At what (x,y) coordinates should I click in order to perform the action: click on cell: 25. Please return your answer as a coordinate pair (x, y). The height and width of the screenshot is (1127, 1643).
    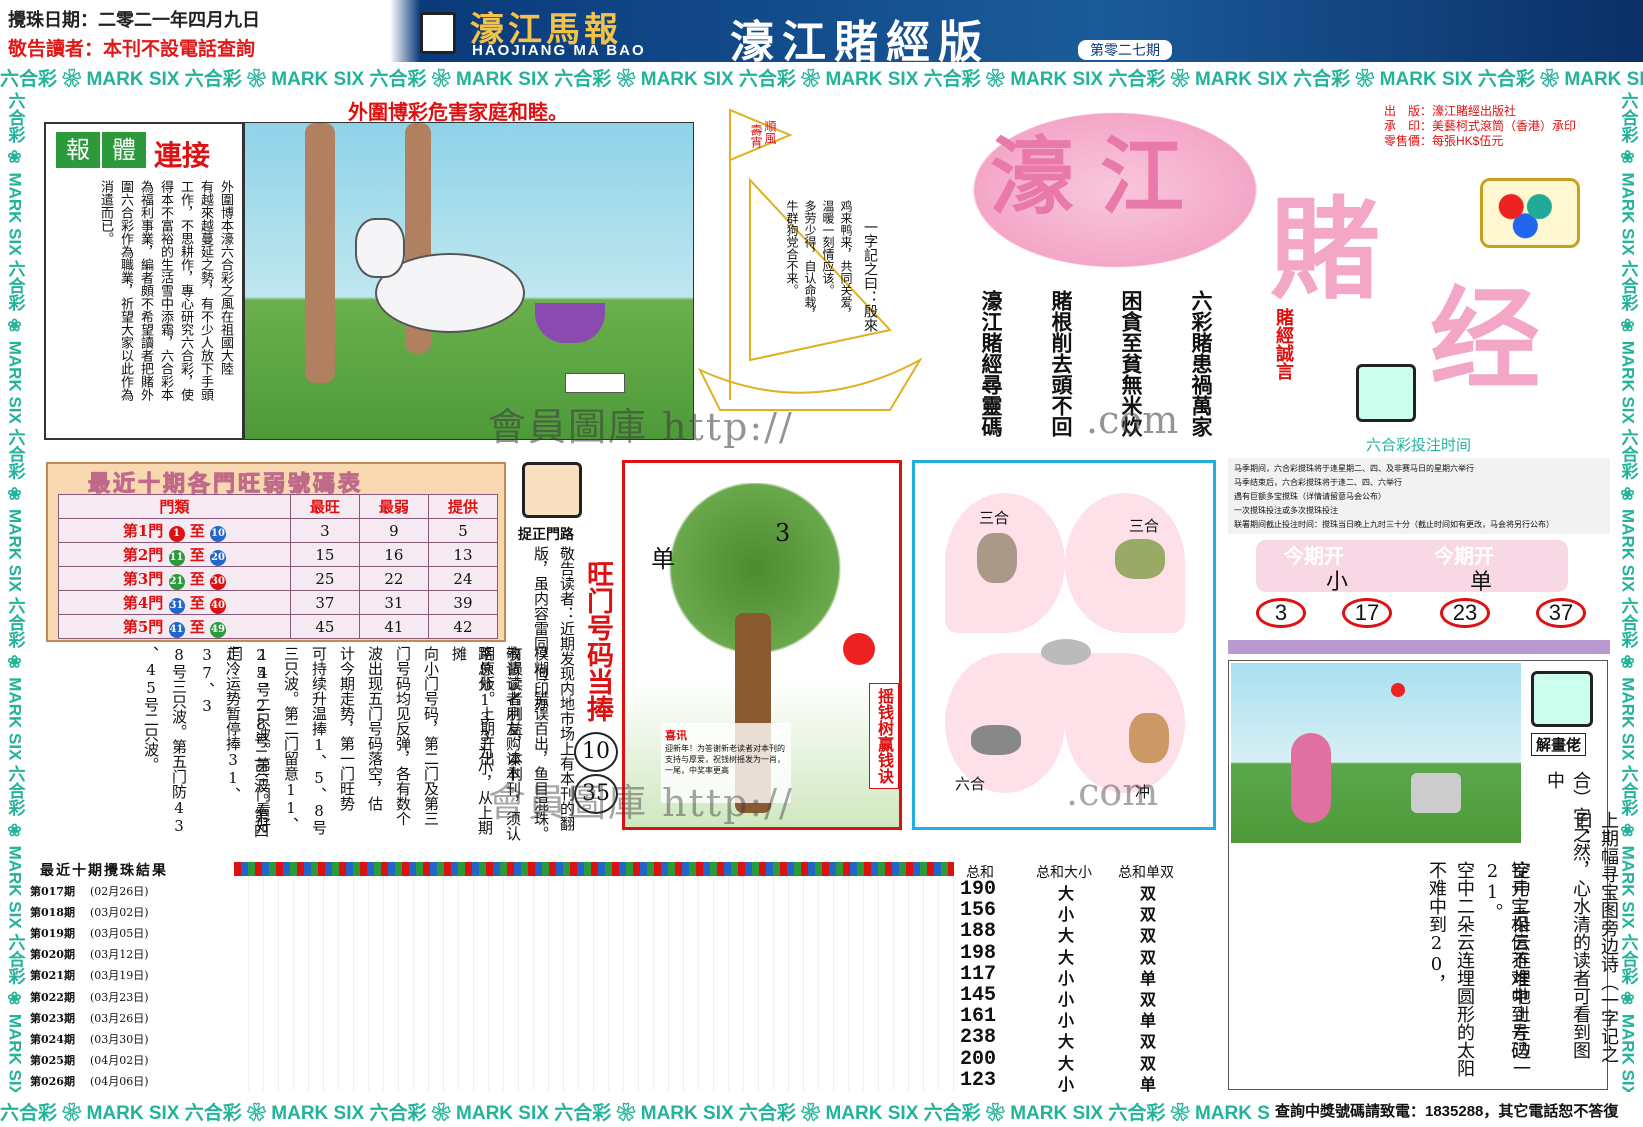
    Looking at the image, I should click on (324, 578).